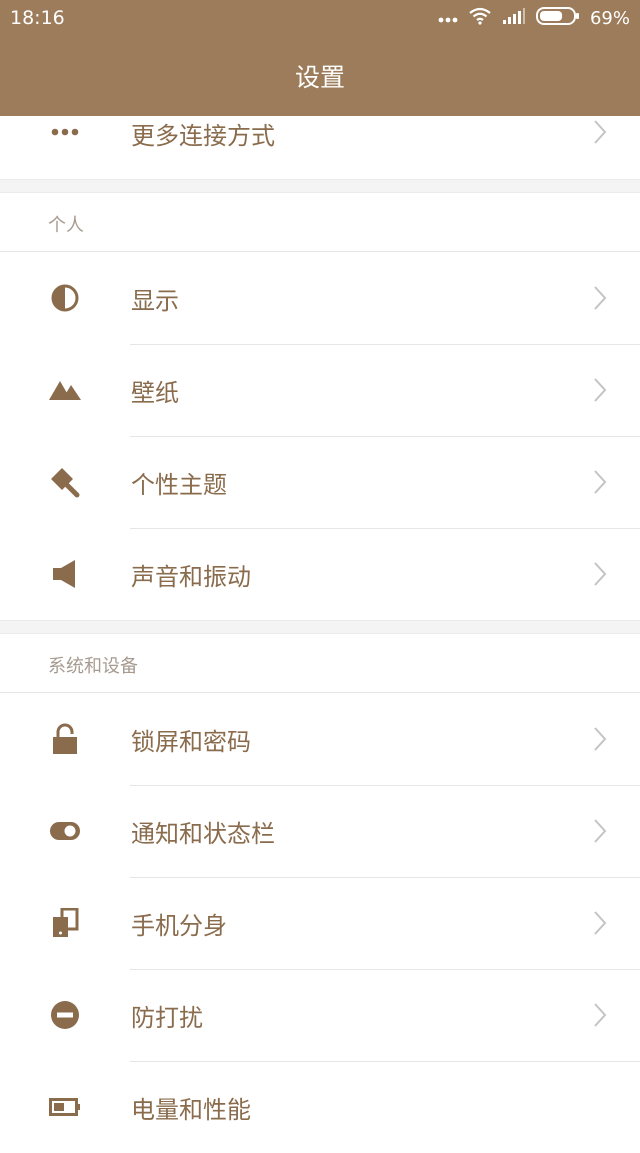  What do you see at coordinates (320, 482) in the screenshot?
I see `settings-item-themes: 个性主题` at bounding box center [320, 482].